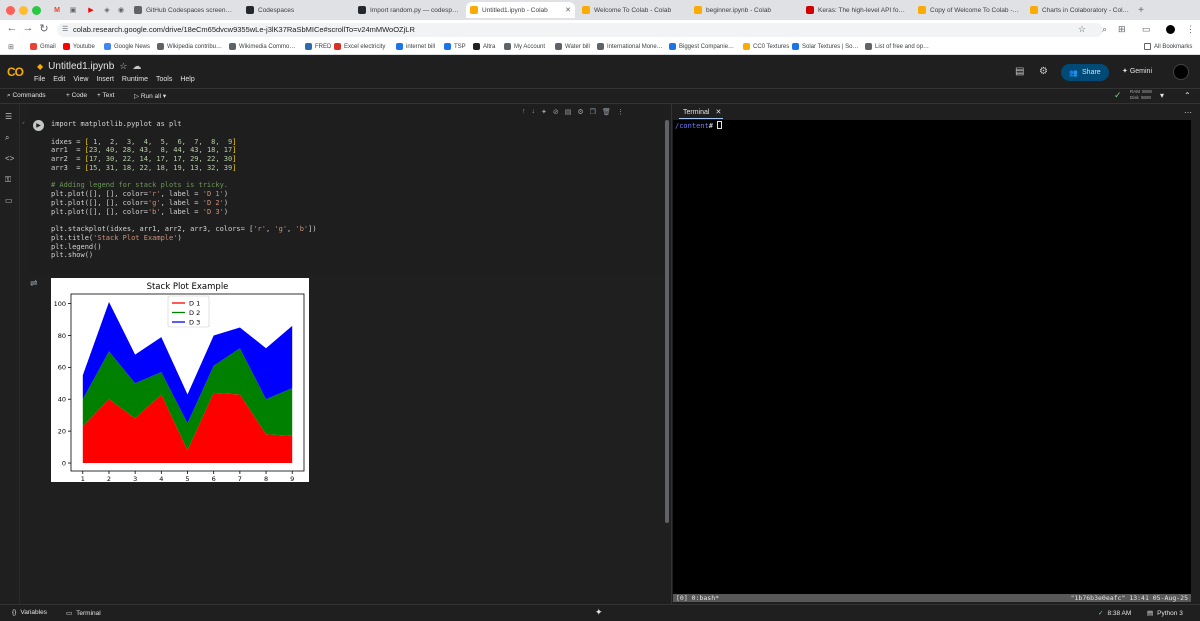 The width and height of the screenshot is (1200, 621). I want to click on browser-tab: Untitled1.ipynb - Colab ✕, so click(520, 10).